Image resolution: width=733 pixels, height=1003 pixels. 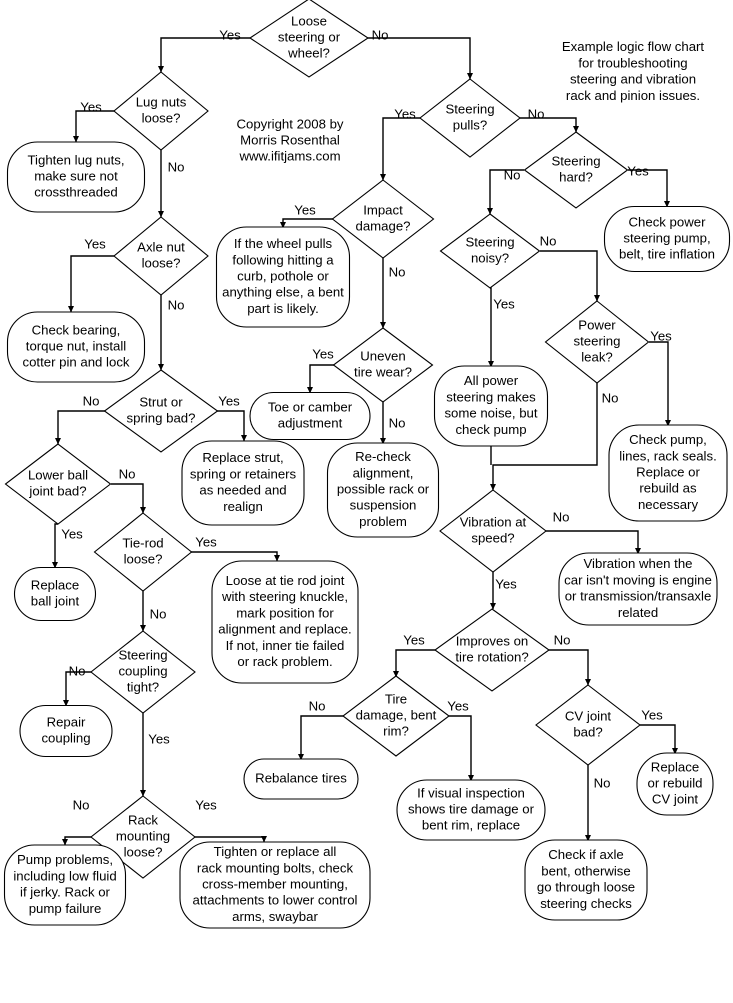 I want to click on flow-node-strut-spring: Strut or spring bad?, so click(x=161, y=411).